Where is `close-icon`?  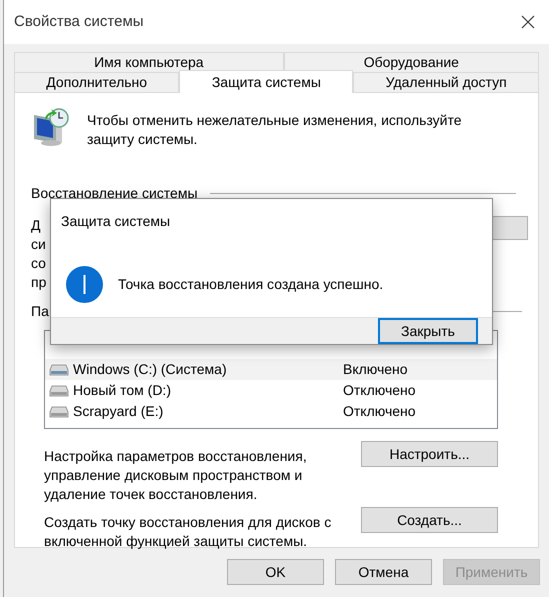 close-icon is located at coordinates (528, 22).